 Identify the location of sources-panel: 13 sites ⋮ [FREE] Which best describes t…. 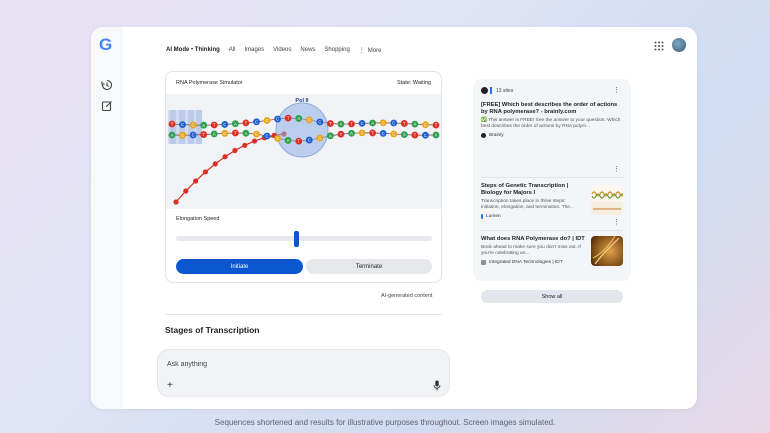
(552, 191).